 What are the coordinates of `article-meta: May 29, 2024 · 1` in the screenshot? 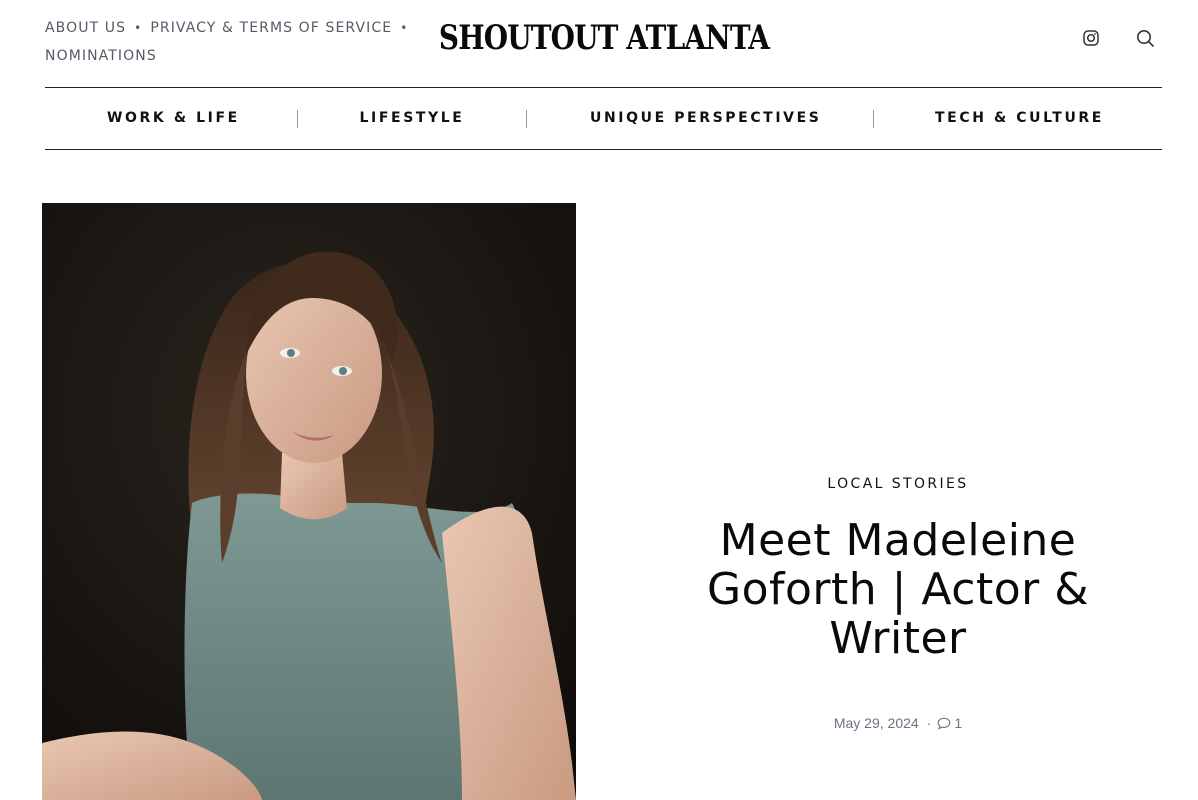 It's located at (898, 723).